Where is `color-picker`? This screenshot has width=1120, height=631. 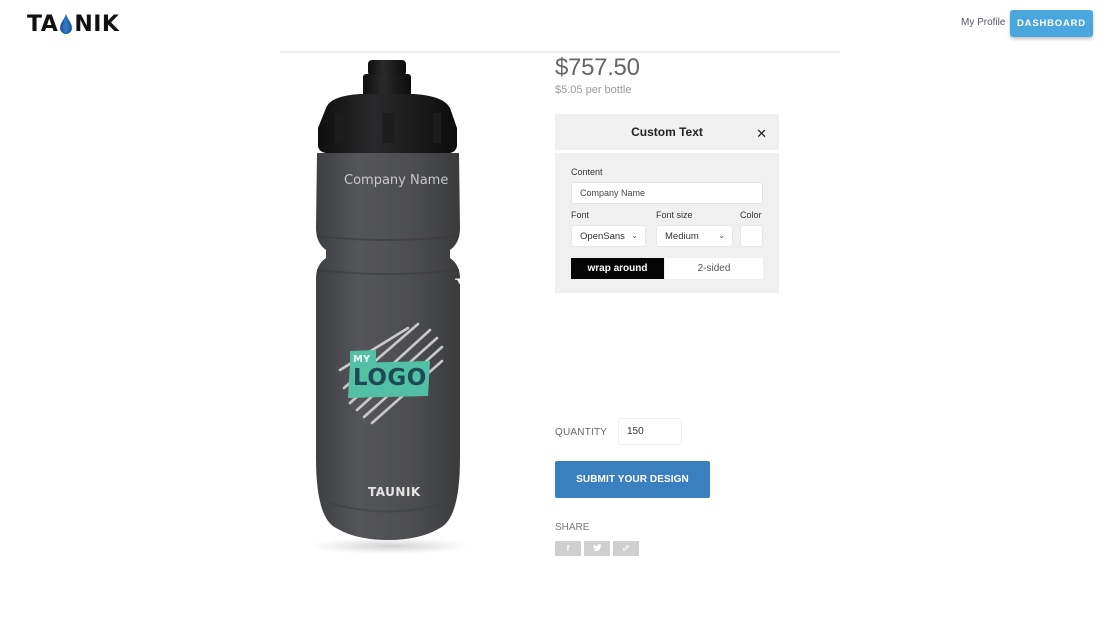 color-picker is located at coordinates (751, 236).